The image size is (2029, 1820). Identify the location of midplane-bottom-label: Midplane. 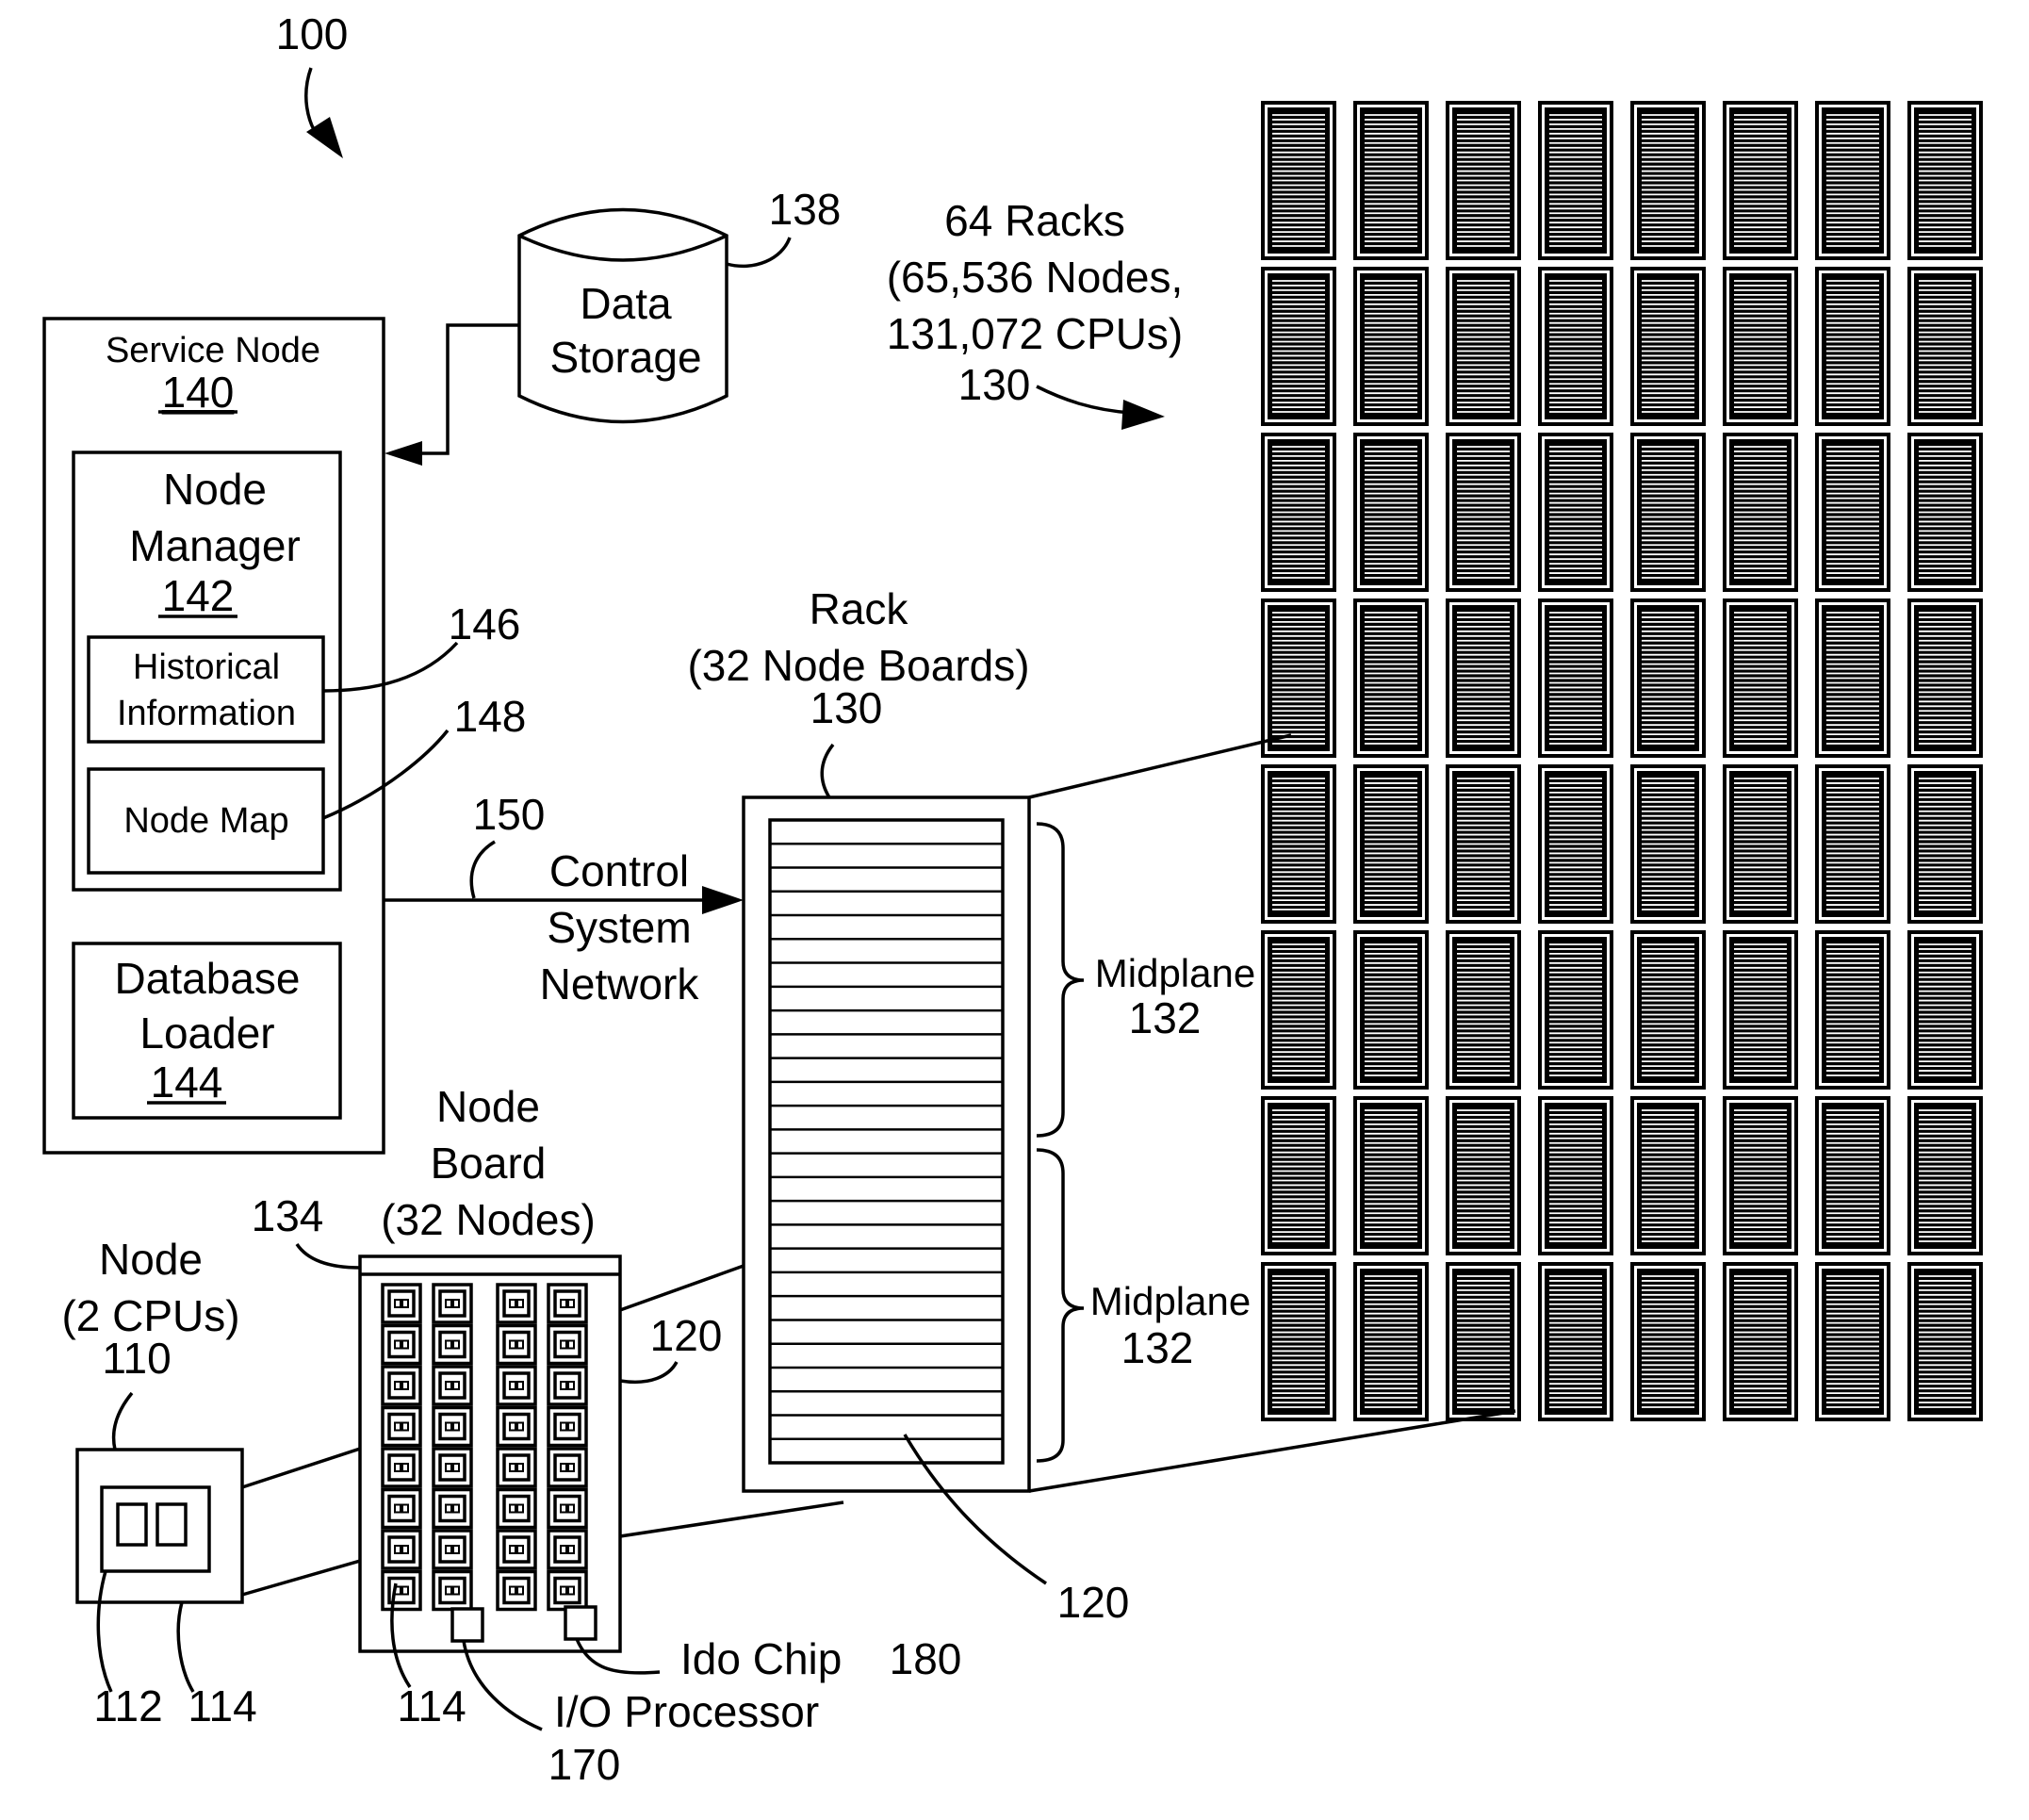
(1170, 1301).